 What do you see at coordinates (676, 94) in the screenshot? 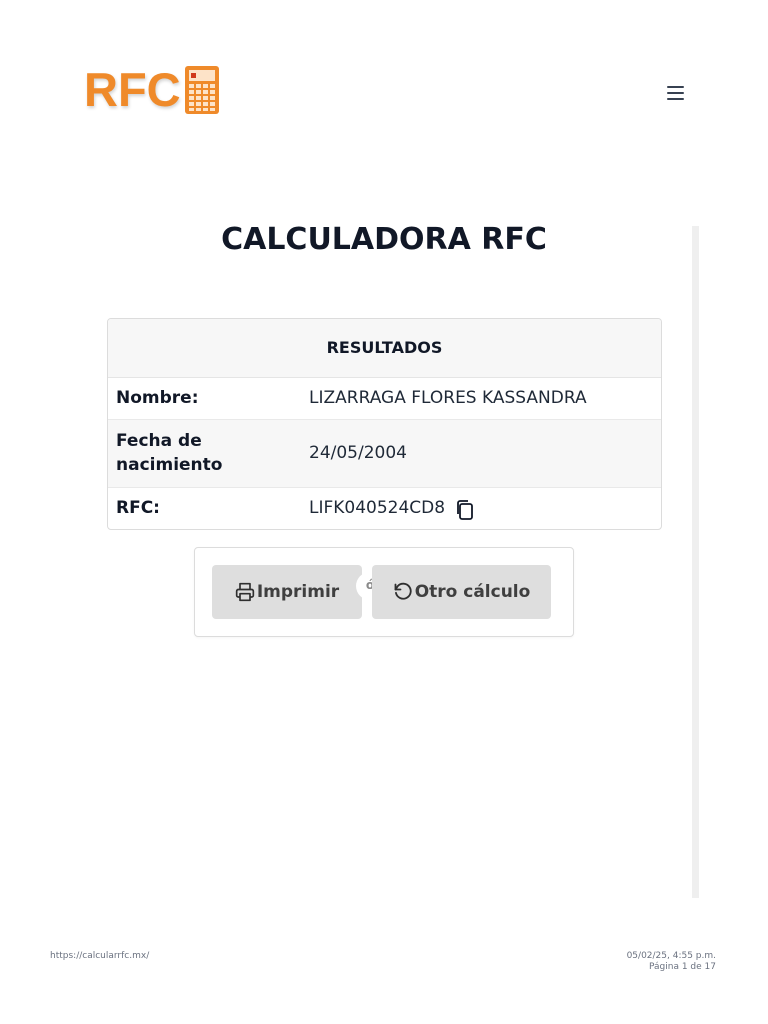
I see `hamburger-menu-icon` at bounding box center [676, 94].